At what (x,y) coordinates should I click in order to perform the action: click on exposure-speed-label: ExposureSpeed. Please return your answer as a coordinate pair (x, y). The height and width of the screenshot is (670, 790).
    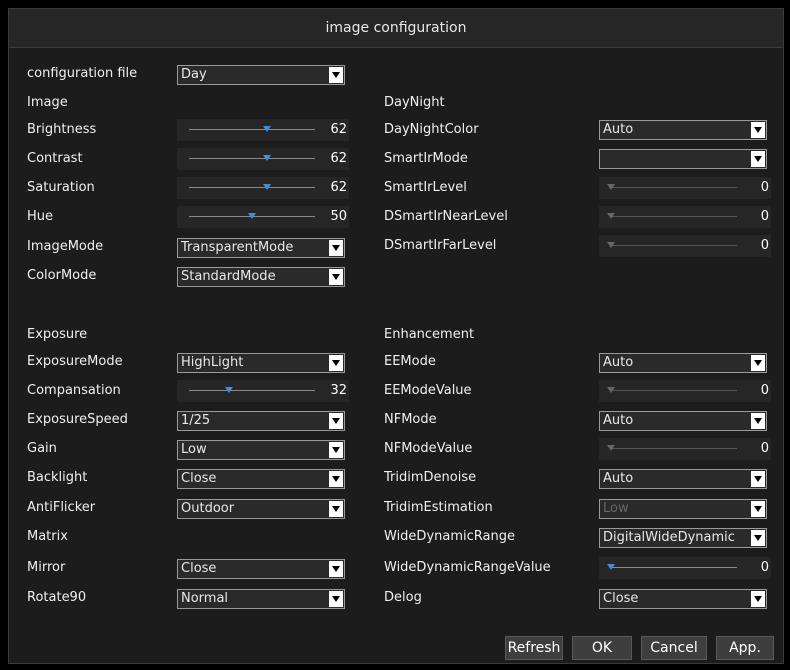
    Looking at the image, I should click on (77, 419).